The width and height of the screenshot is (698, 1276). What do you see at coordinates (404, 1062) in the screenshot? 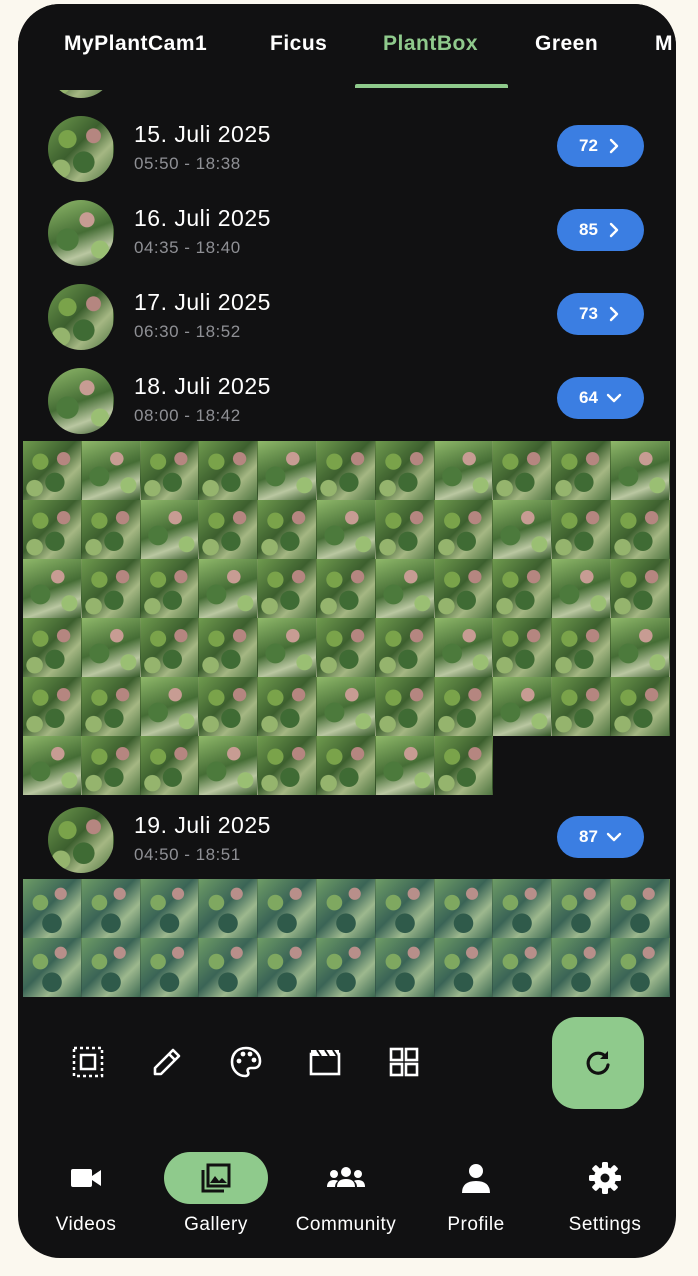
I see `grid-view-icon` at bounding box center [404, 1062].